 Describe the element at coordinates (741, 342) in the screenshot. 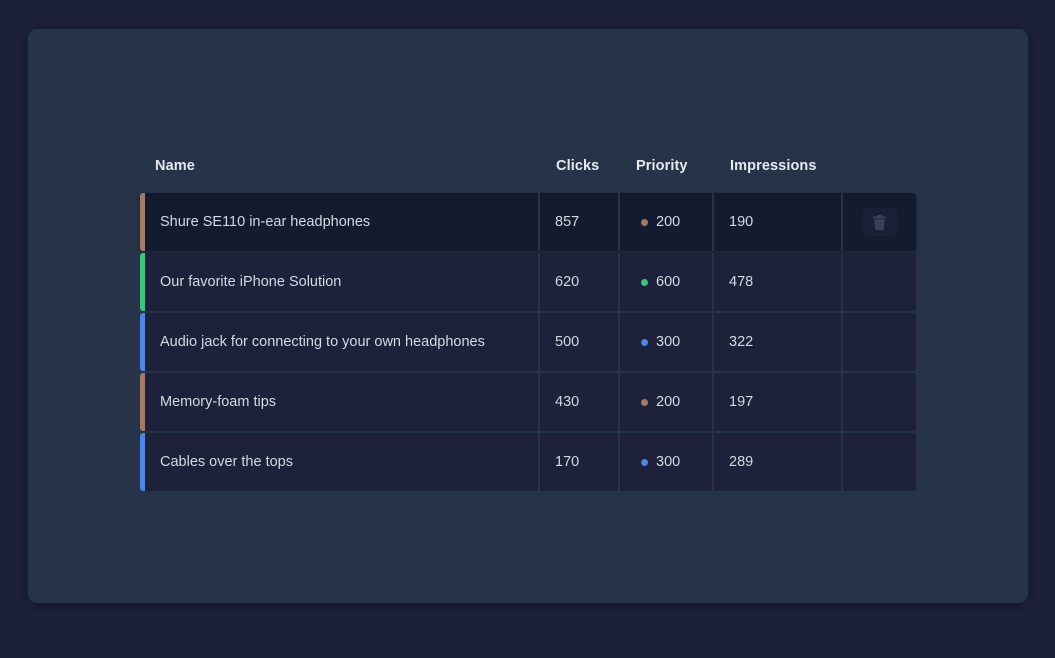

I see `row-impressions-text: 322` at that location.